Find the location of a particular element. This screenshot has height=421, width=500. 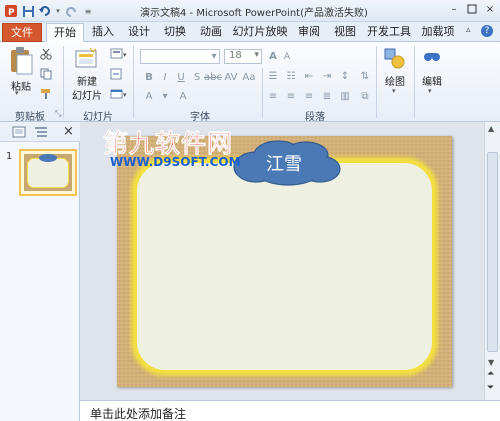

help-icon: ? is located at coordinates (487, 31).